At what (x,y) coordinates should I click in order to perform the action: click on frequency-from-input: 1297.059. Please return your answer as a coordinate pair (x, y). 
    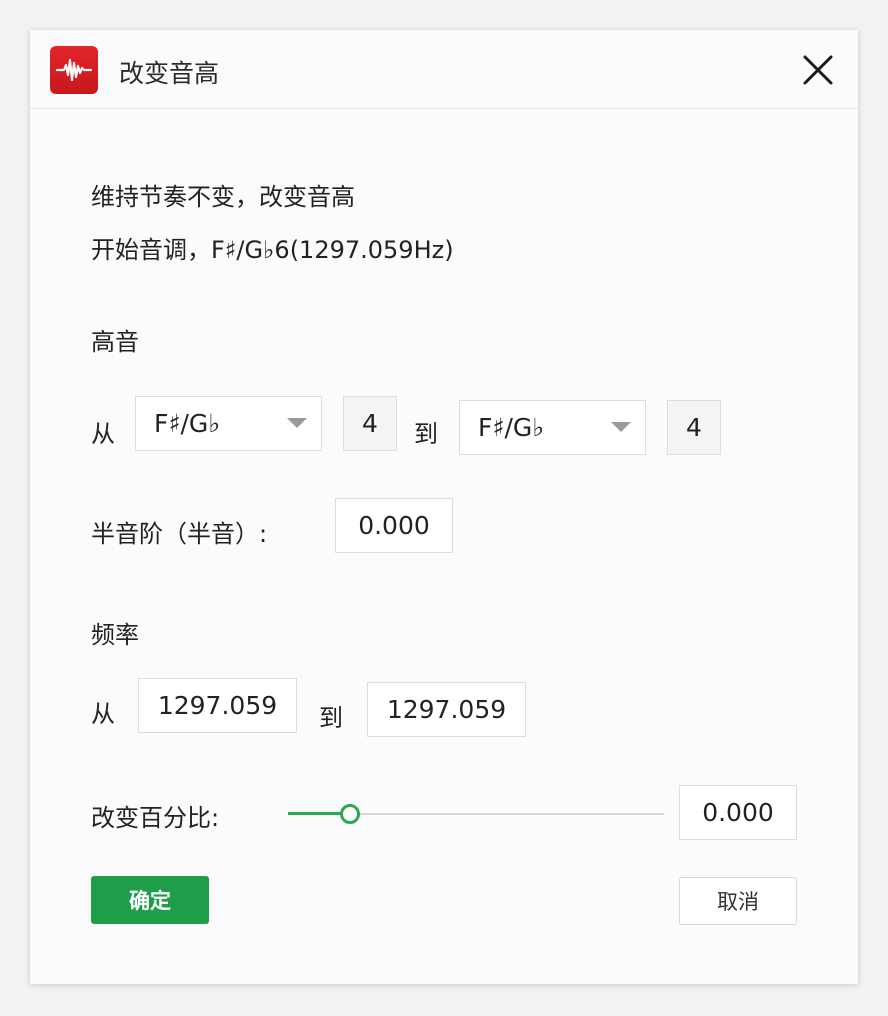
    Looking at the image, I should click on (217, 705).